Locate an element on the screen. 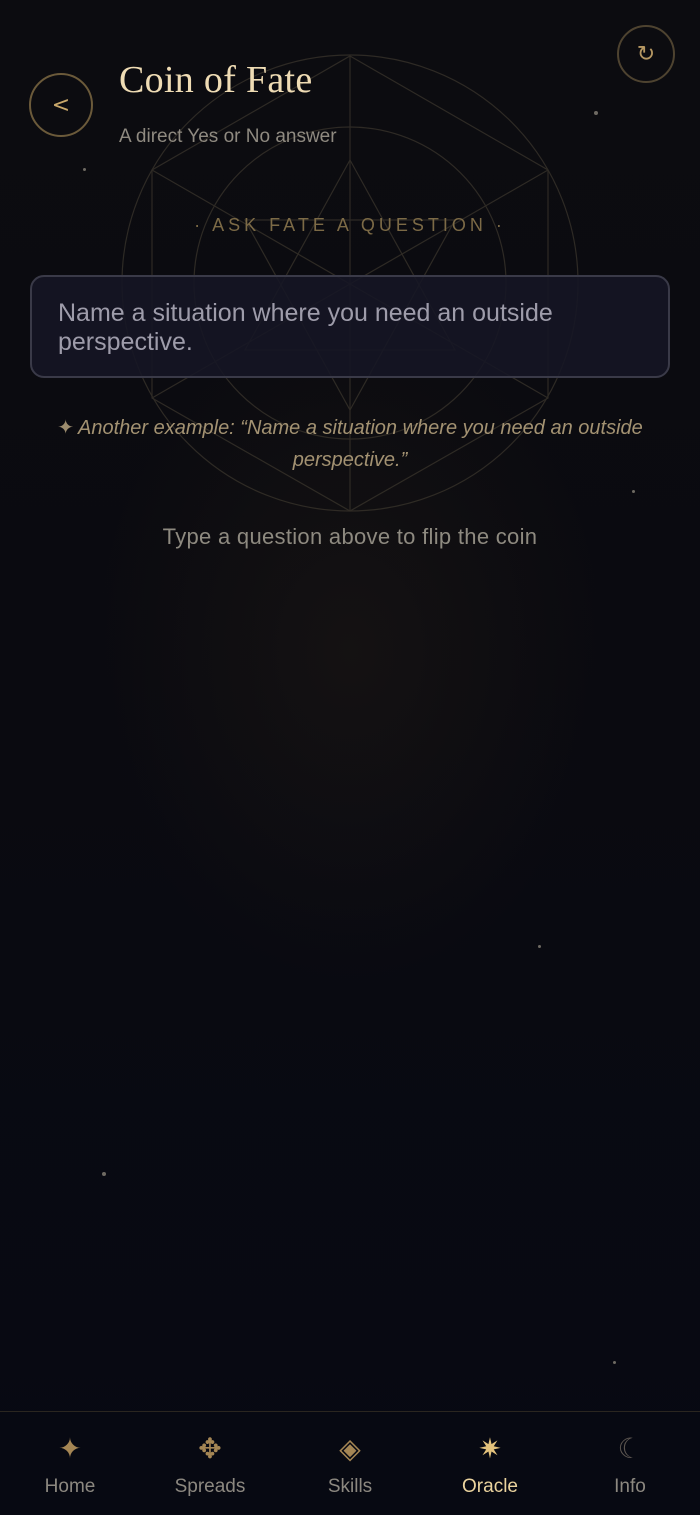 This screenshot has width=700, height=1515. chevron-left-icon: < is located at coordinates (61, 105).